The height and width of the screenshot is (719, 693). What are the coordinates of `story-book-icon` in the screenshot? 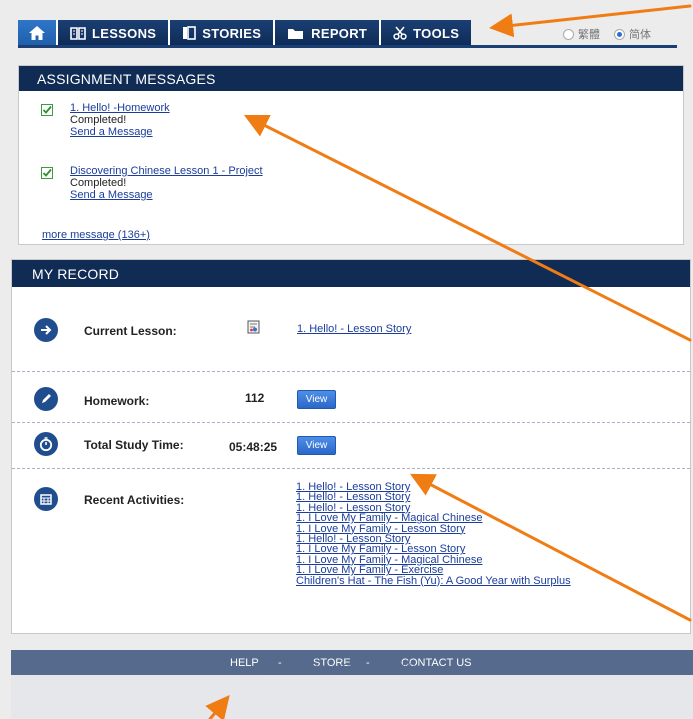 It's located at (189, 33).